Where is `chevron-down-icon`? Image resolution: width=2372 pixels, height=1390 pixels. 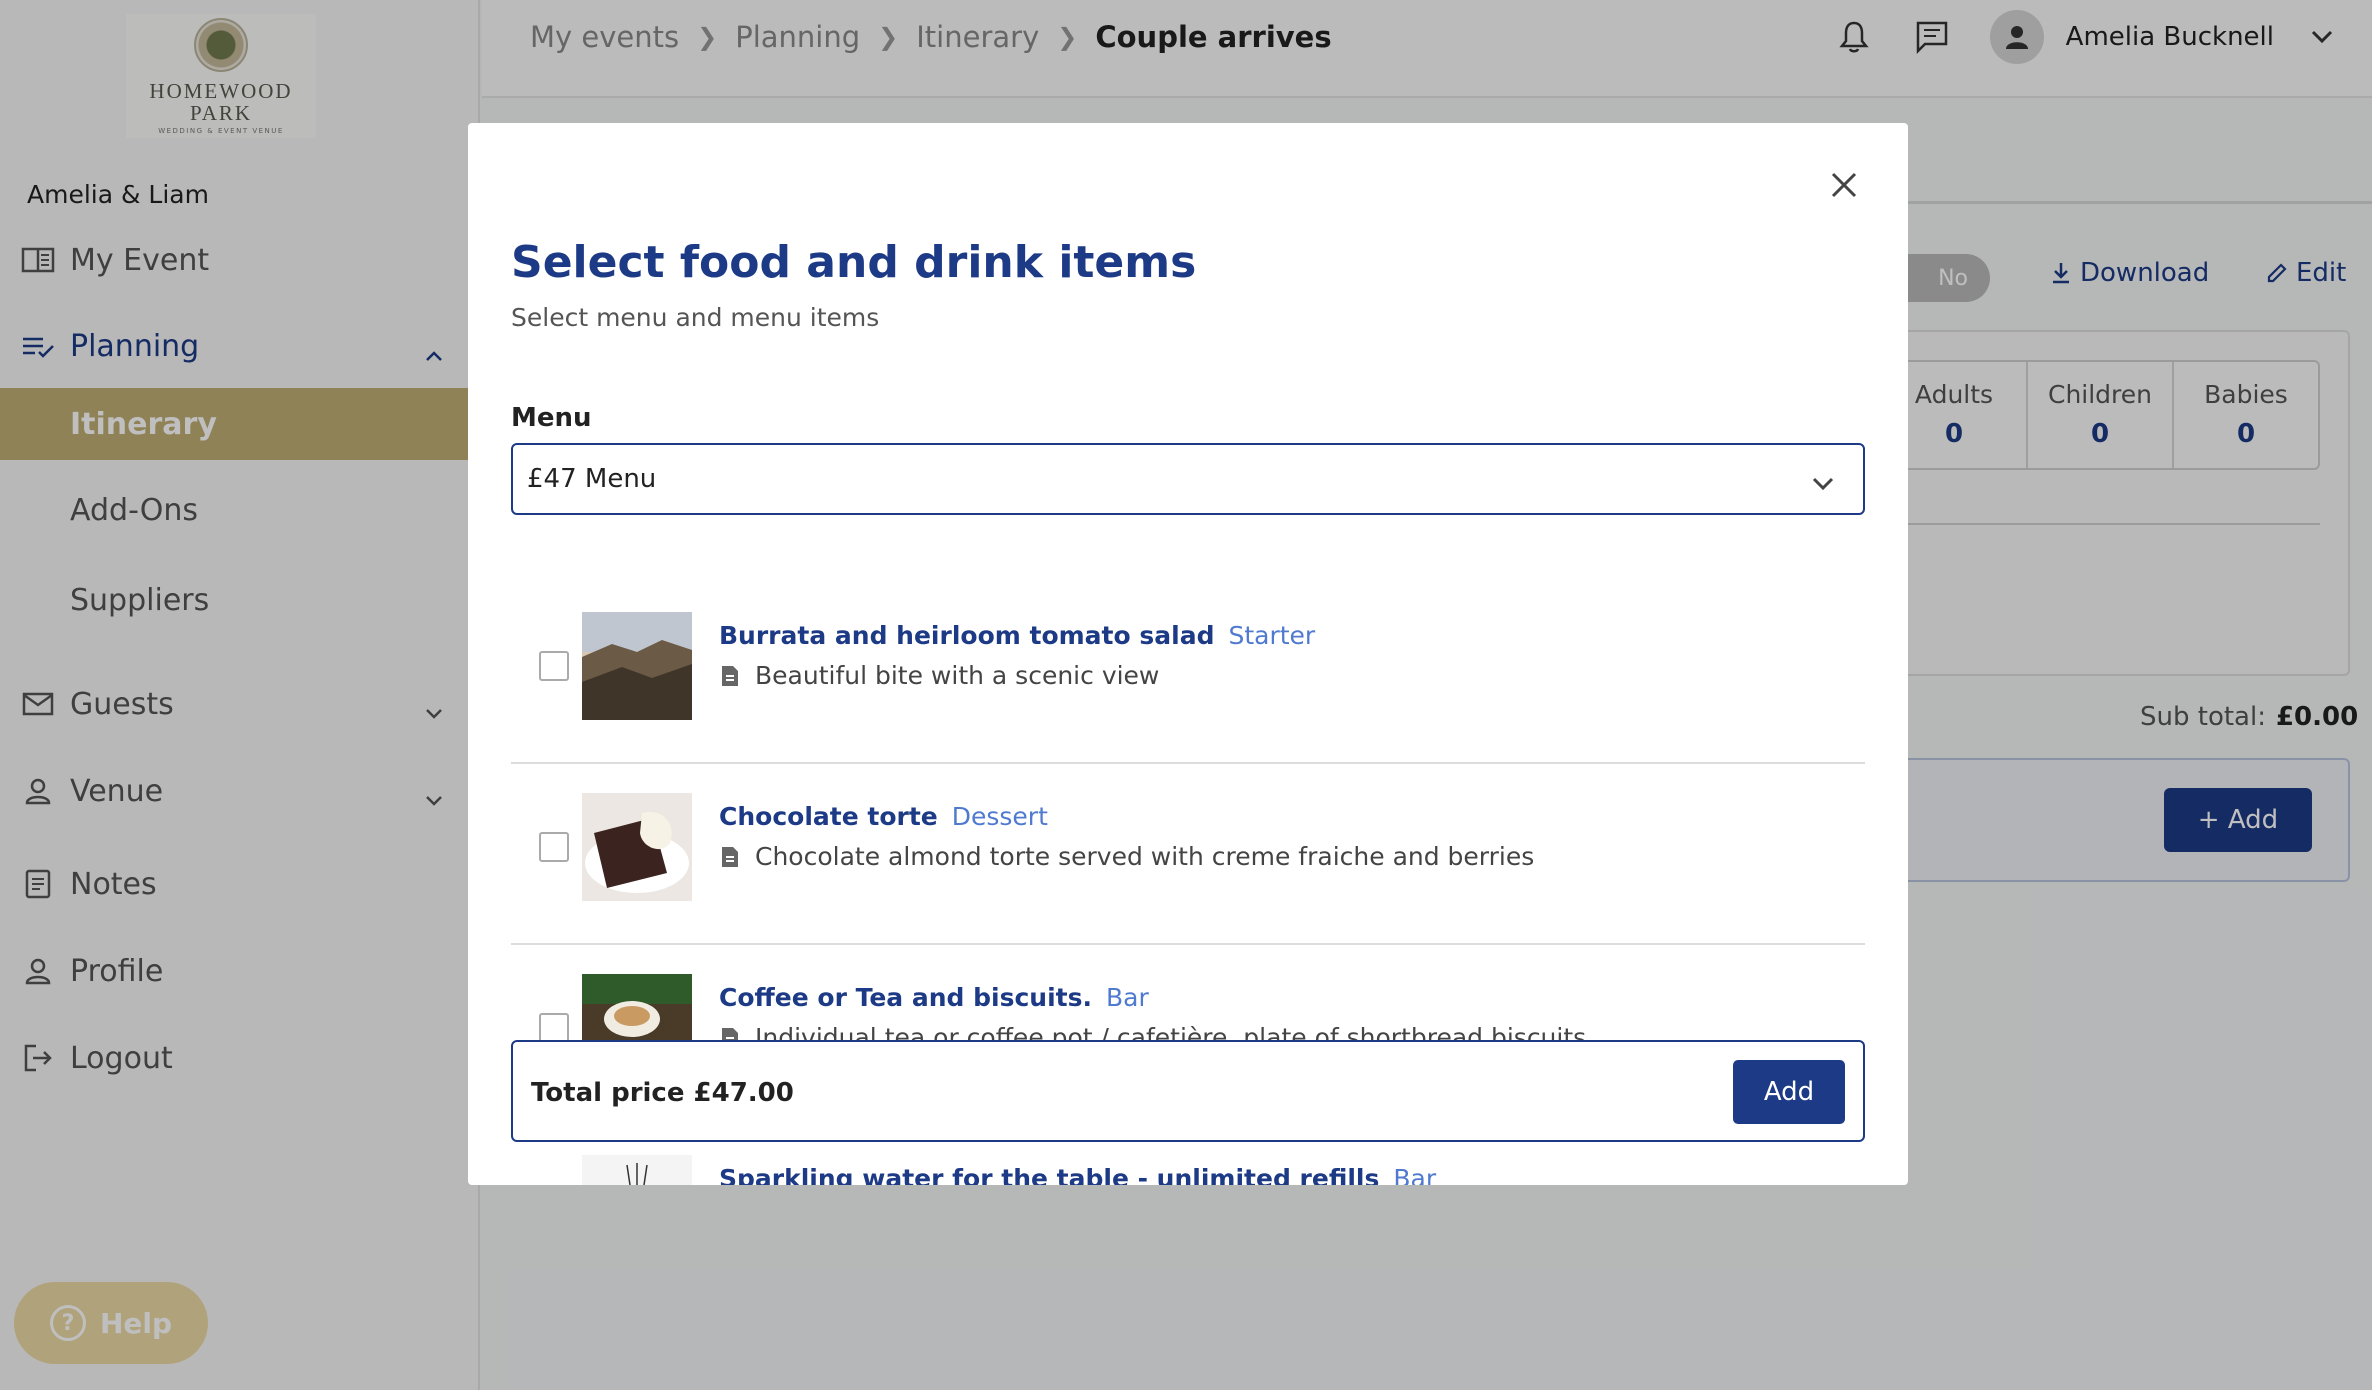 chevron-down-icon is located at coordinates (1823, 484).